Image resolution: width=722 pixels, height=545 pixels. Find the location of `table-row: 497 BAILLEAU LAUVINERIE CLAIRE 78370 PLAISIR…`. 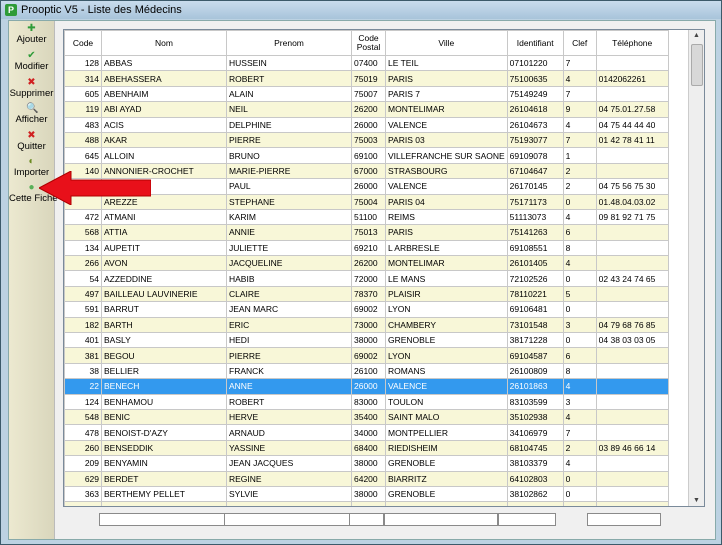

table-row: 497 BAILLEAU LAUVINERIE CLAIRE 78370 PLAISIR… is located at coordinates (366, 294).